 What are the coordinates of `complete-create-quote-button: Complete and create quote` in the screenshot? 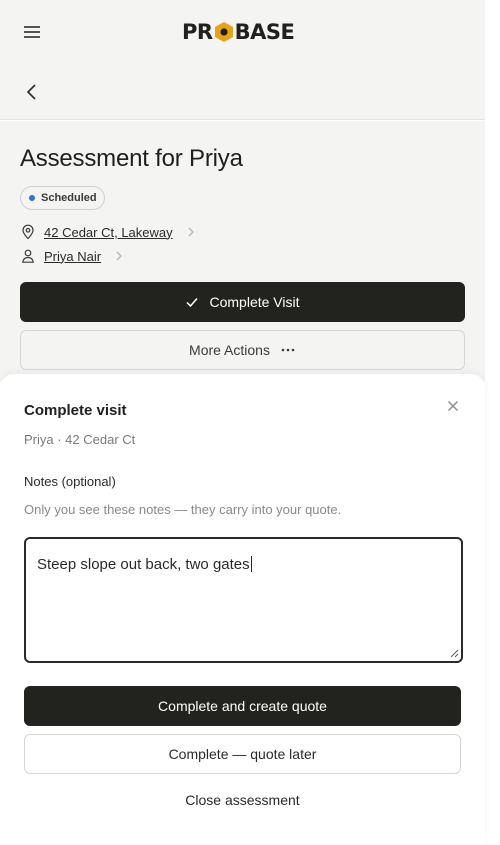 It's located at (242, 706).